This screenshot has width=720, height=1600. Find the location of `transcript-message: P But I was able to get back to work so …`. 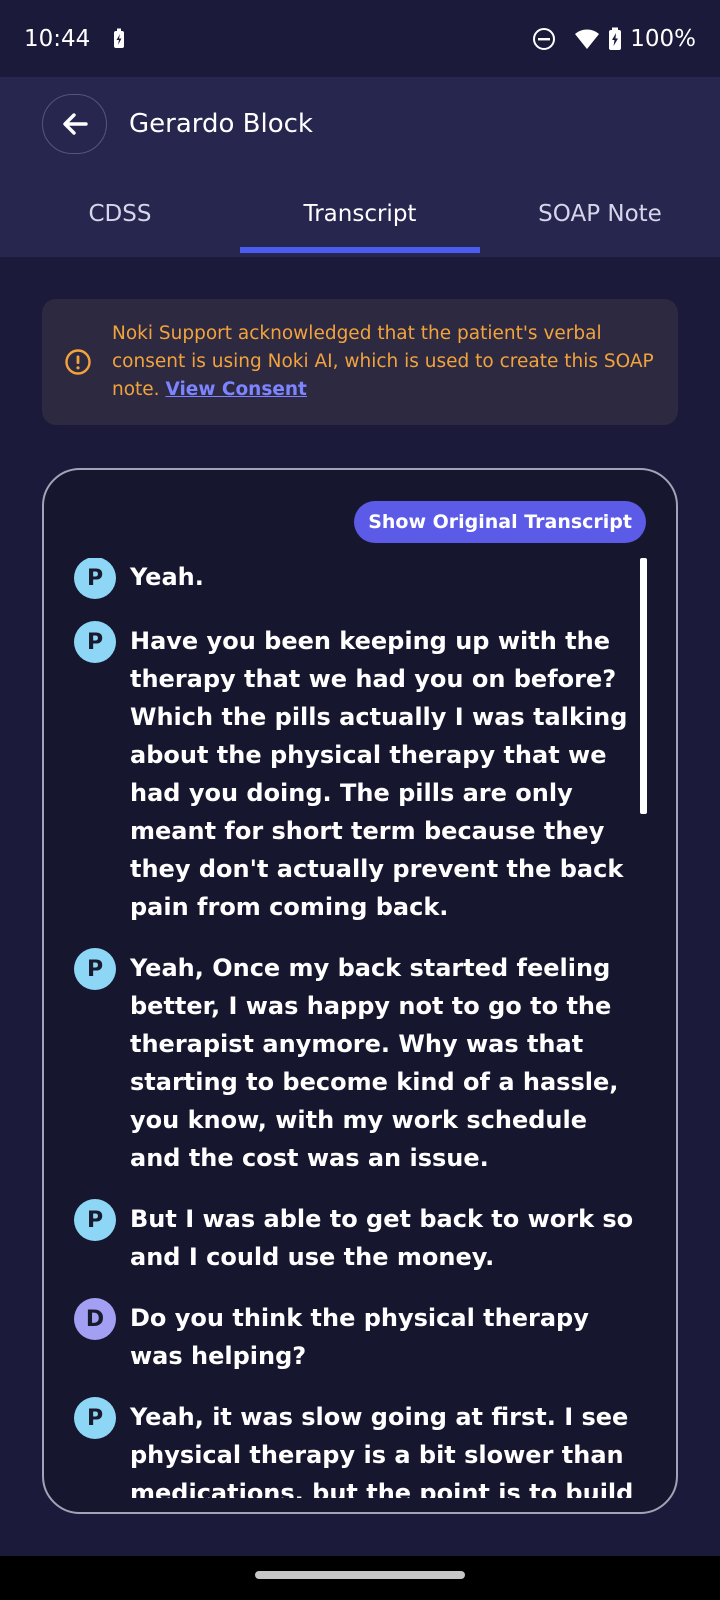

transcript-message: P But I was able to get back to work so … is located at coordinates (359, 1237).